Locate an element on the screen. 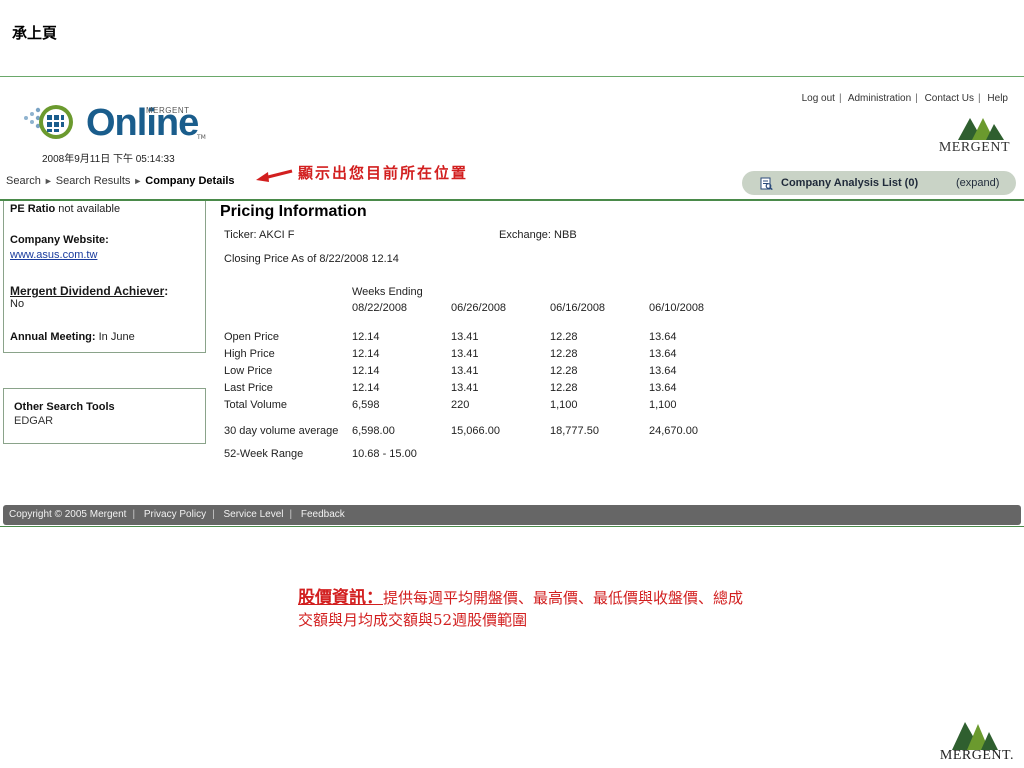 Image resolution: width=1024 pixels, height=768 pixels. table-cell: 220 is located at coordinates (460, 405).